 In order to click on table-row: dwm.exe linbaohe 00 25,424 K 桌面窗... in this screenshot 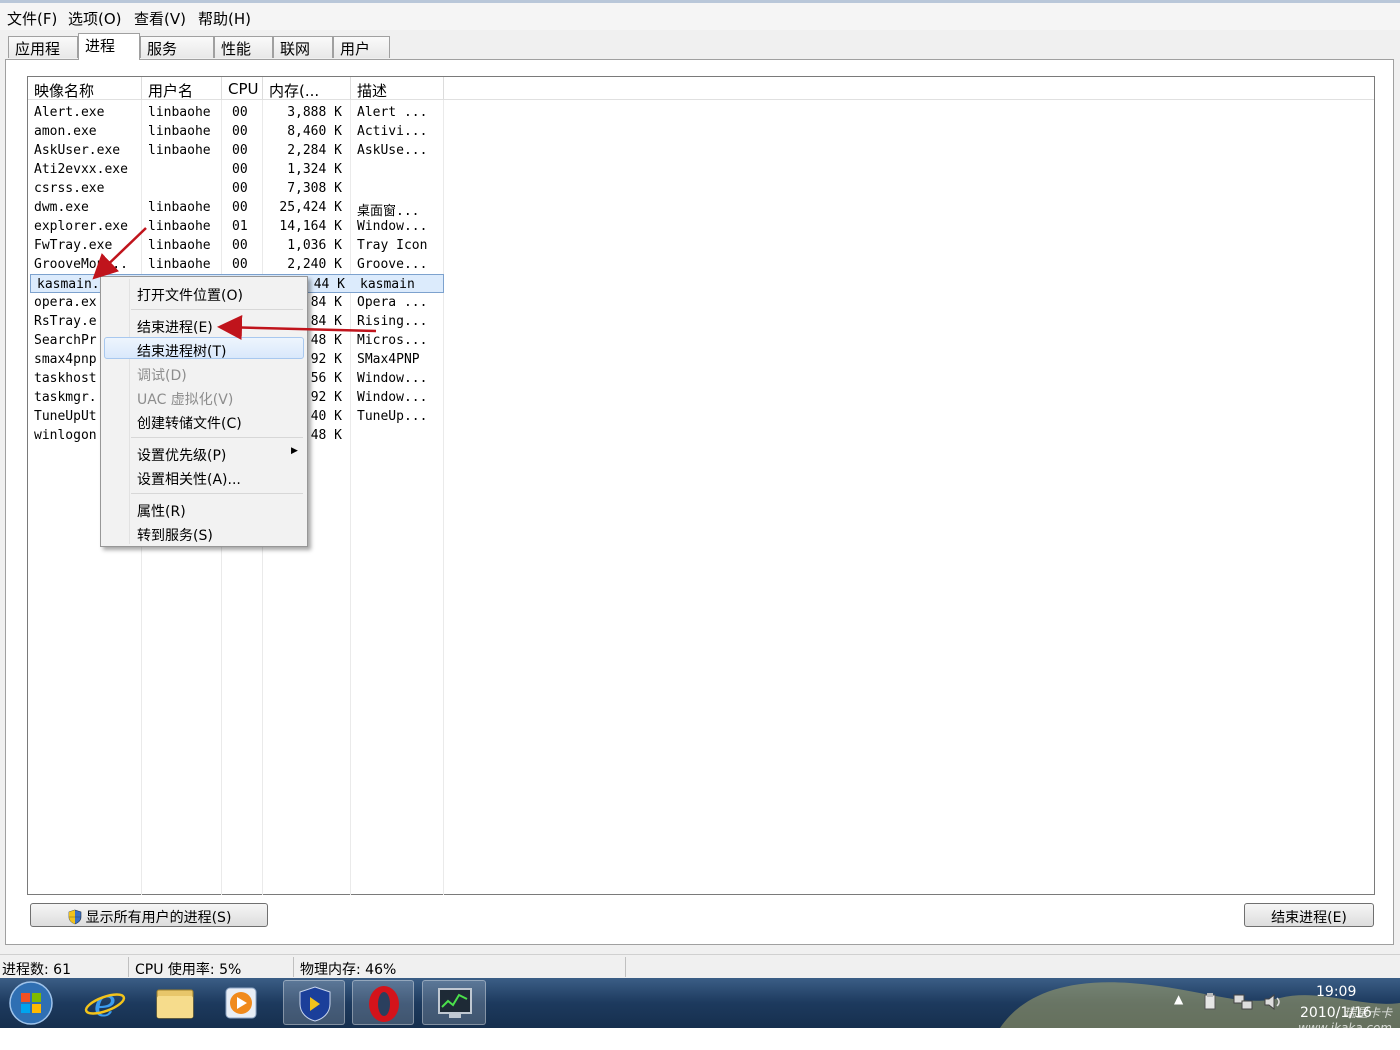, I will do `click(238, 208)`.